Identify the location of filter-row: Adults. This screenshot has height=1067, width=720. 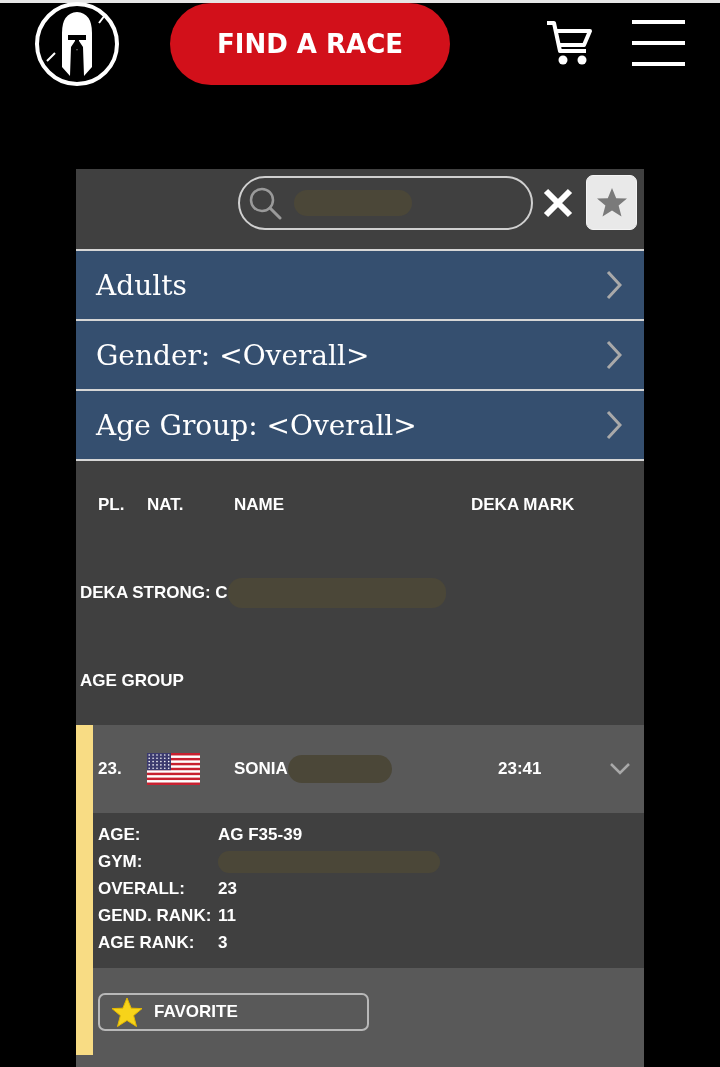
(360, 284).